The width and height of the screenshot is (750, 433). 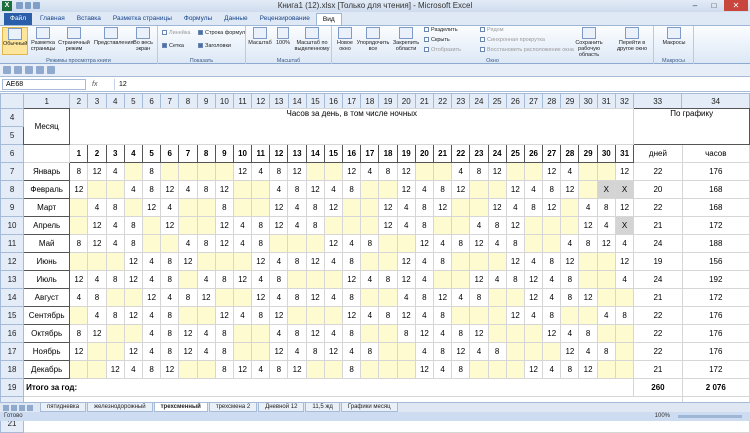 I want to click on row-header: 19, so click(x=12, y=387).